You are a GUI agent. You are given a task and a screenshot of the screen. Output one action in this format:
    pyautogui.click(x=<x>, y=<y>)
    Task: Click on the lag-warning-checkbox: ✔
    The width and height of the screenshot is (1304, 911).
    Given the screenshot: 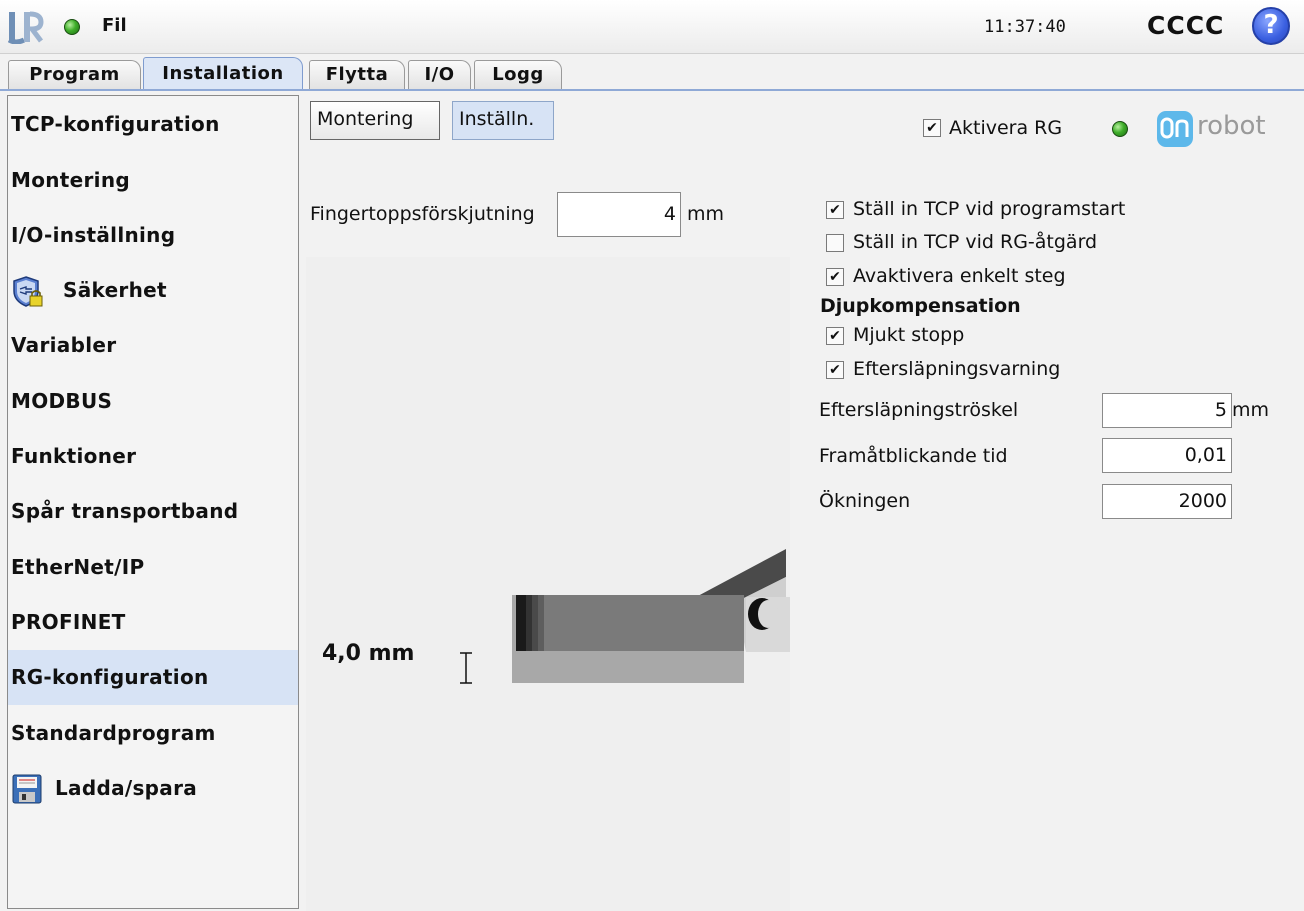 What is the action you would take?
    pyautogui.click(x=835, y=370)
    